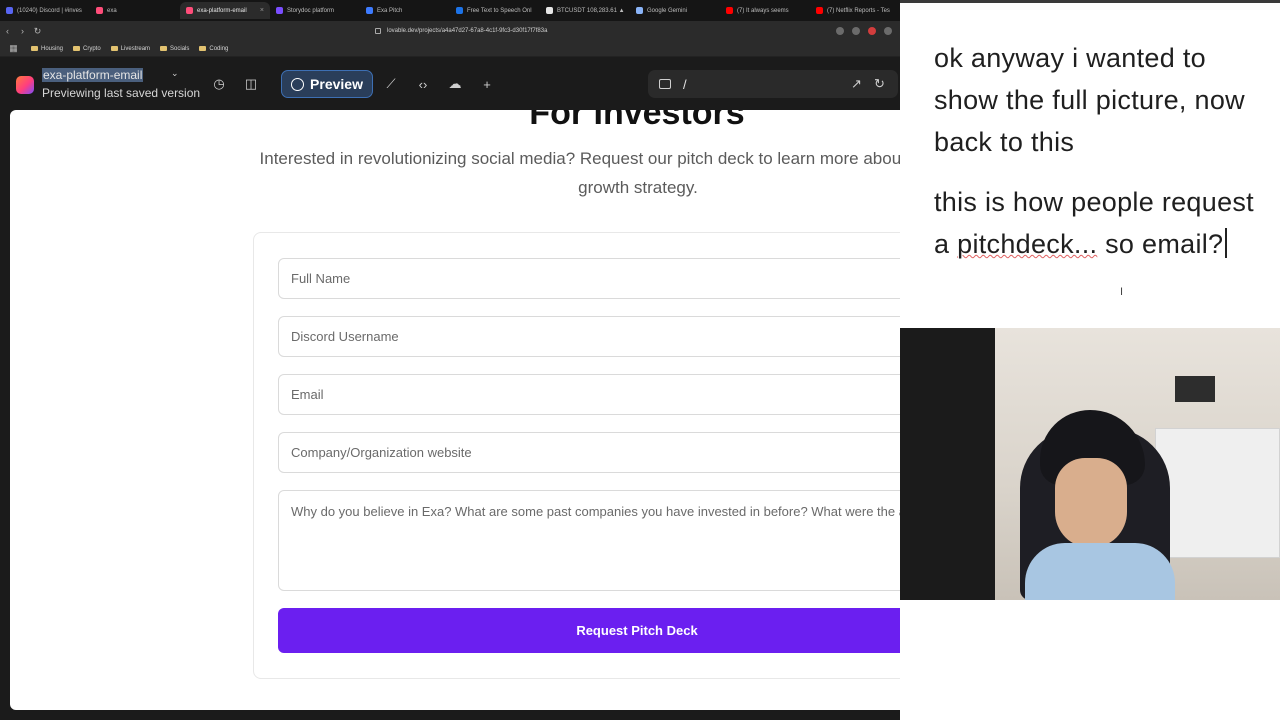 The width and height of the screenshot is (1280, 720). I want to click on cloud-icon: ☁, so click(455, 84).